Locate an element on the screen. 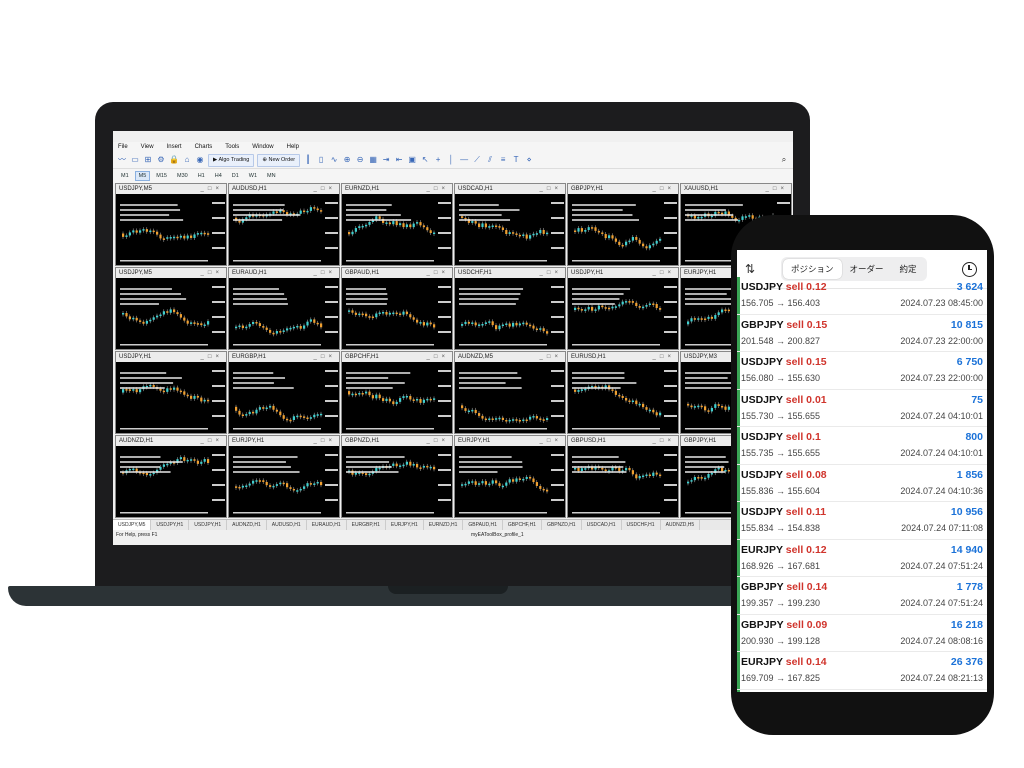  monitor-icon: ▭ is located at coordinates (135, 160).